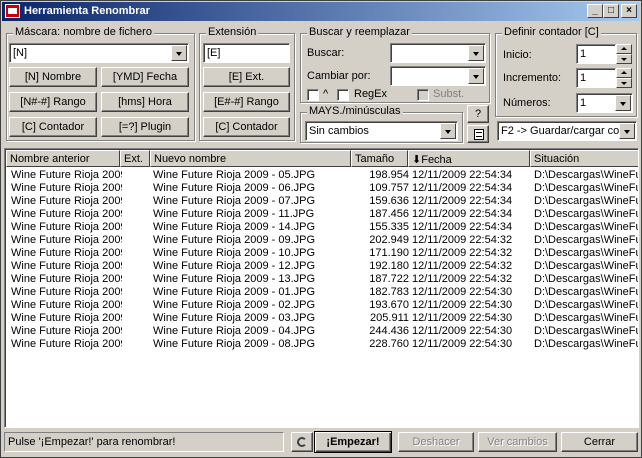 The height and width of the screenshot is (458, 642). I want to click on edit-file-button, so click(478, 134).